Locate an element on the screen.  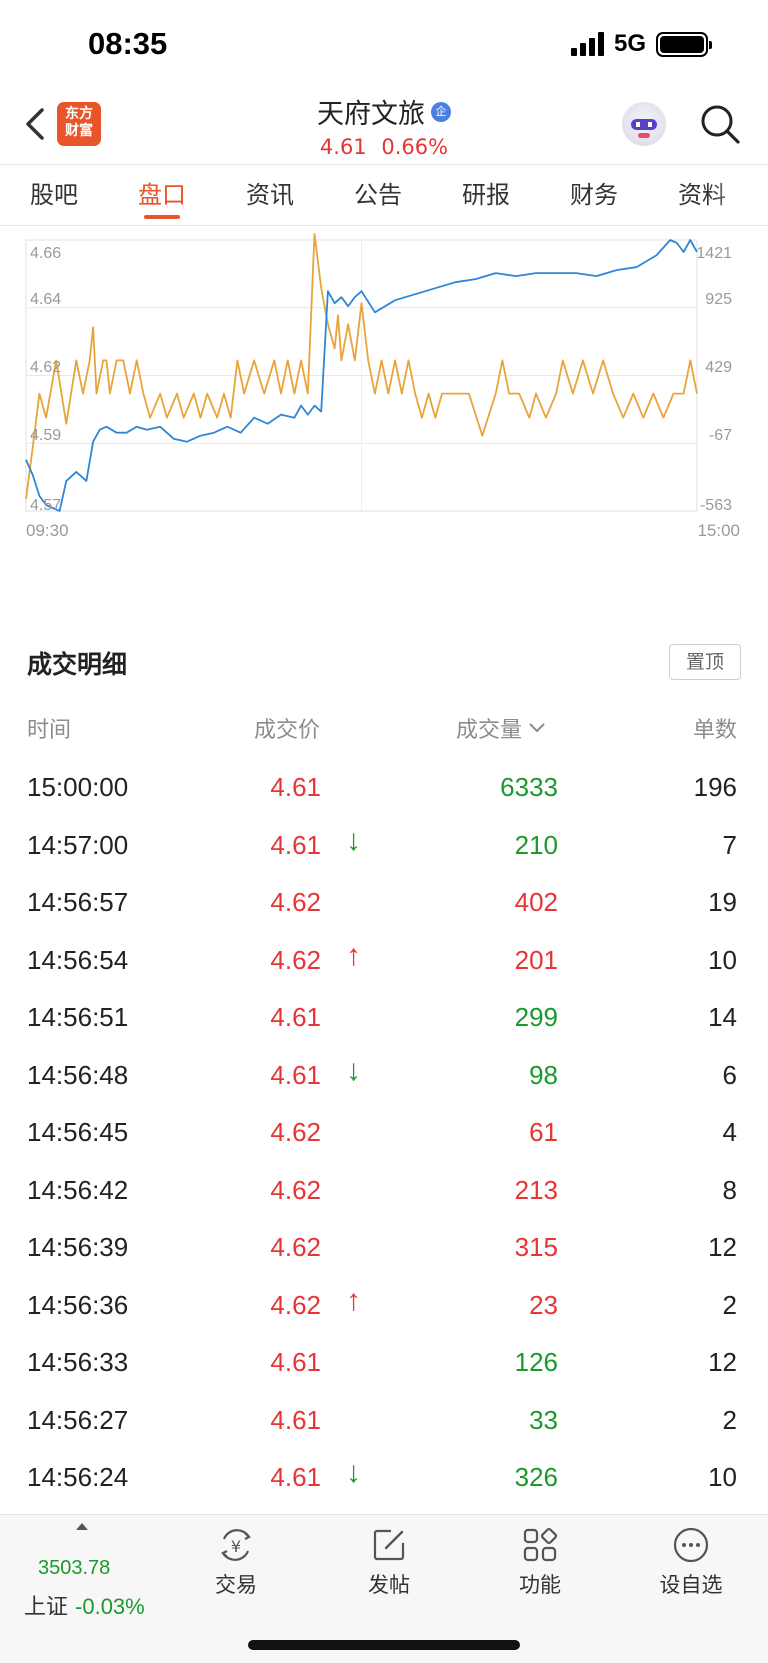
nav-post: 发帖 is located at coordinates (389, 1562).